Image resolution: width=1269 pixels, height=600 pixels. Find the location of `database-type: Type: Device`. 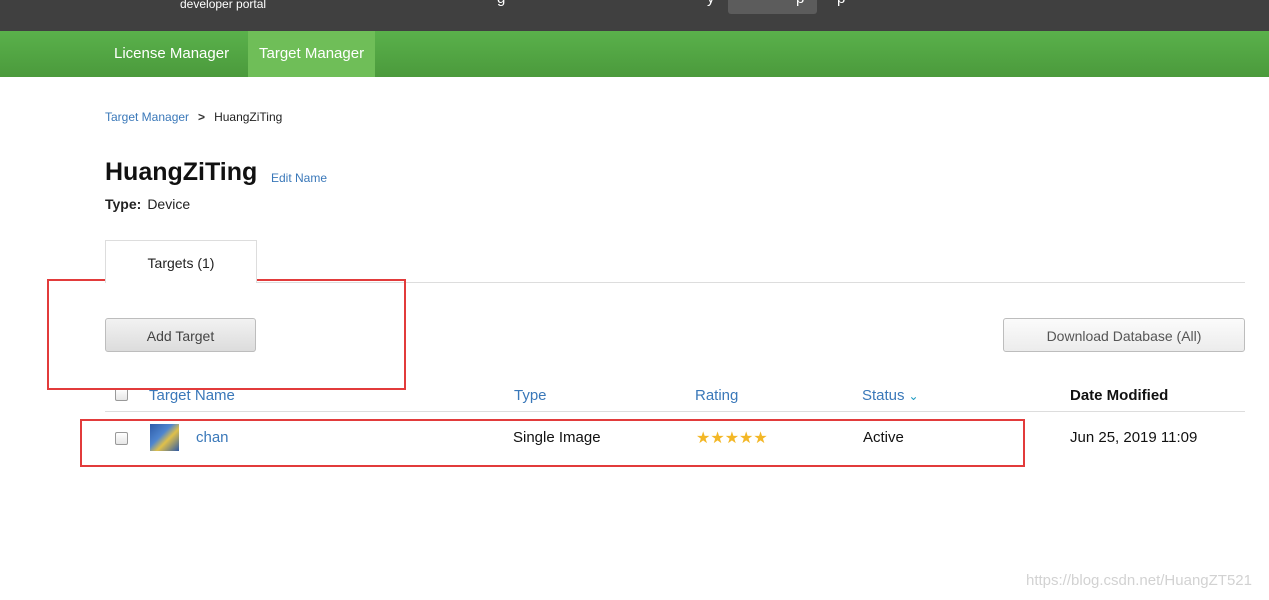

database-type: Type: Device is located at coordinates (147, 204).